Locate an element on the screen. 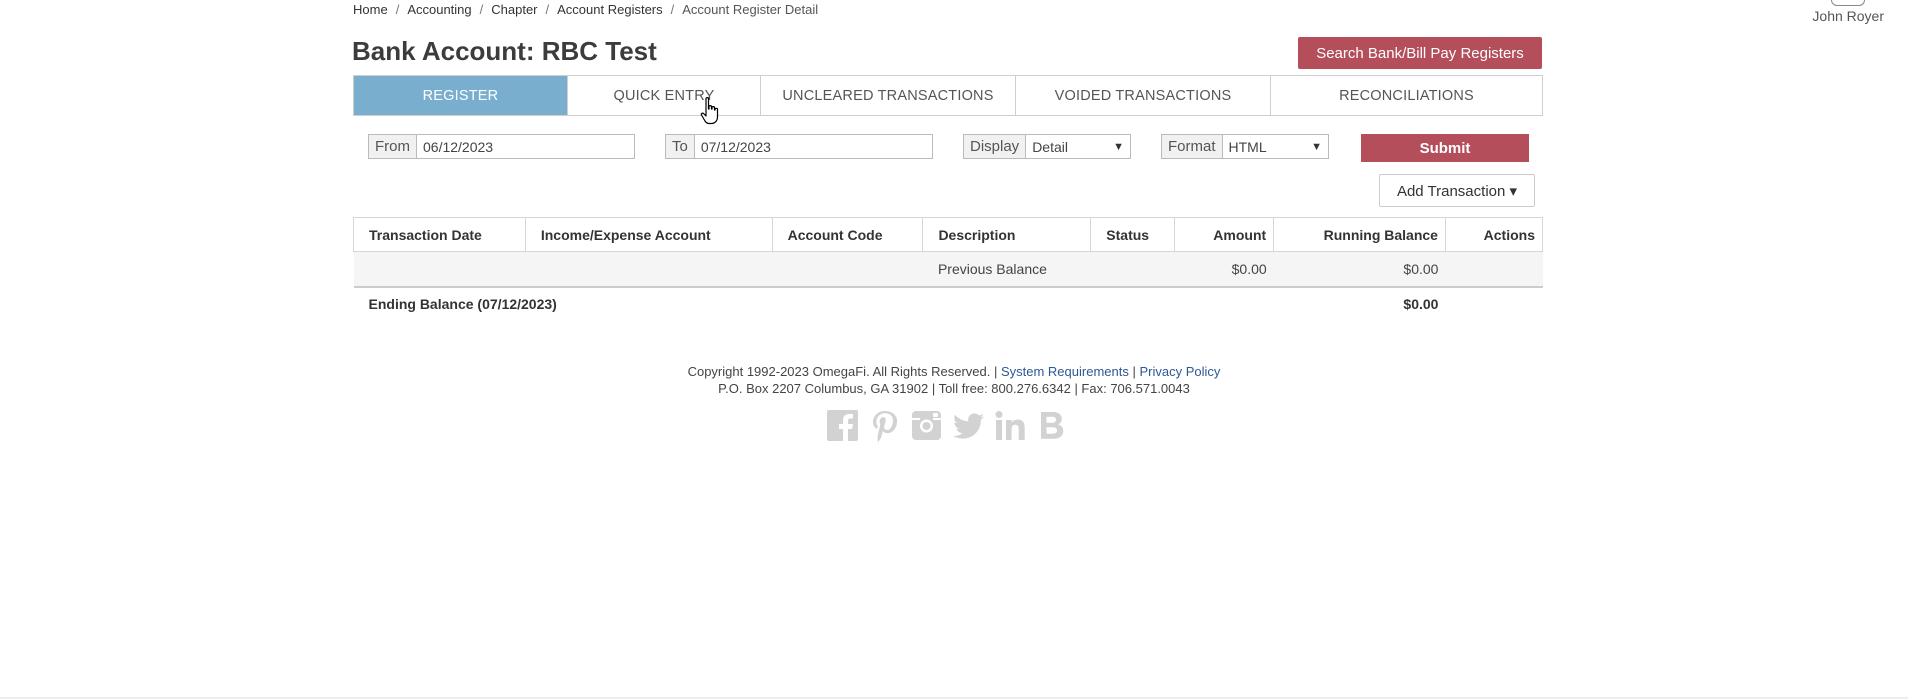 The width and height of the screenshot is (1908, 699). header-income-expense-account: Income/Expense Account is located at coordinates (648, 234).